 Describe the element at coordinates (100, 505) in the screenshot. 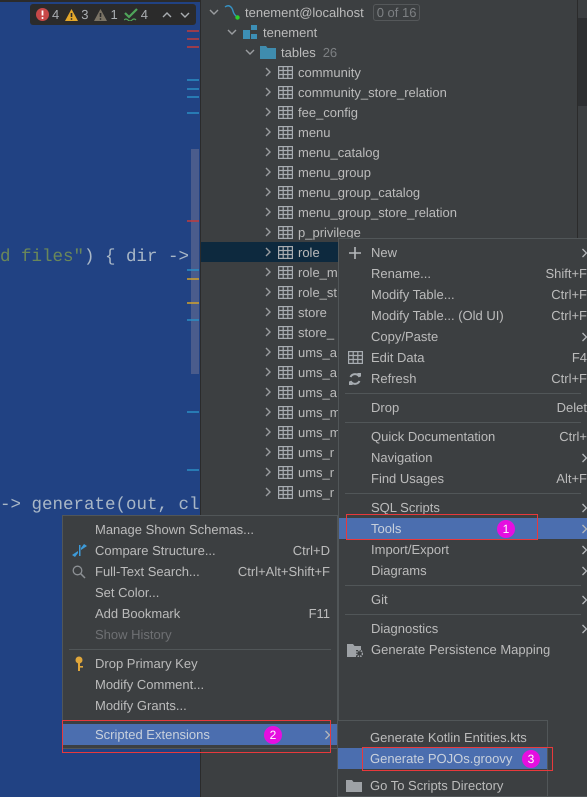

I see `code-line: -> generate(out, cl` at that location.